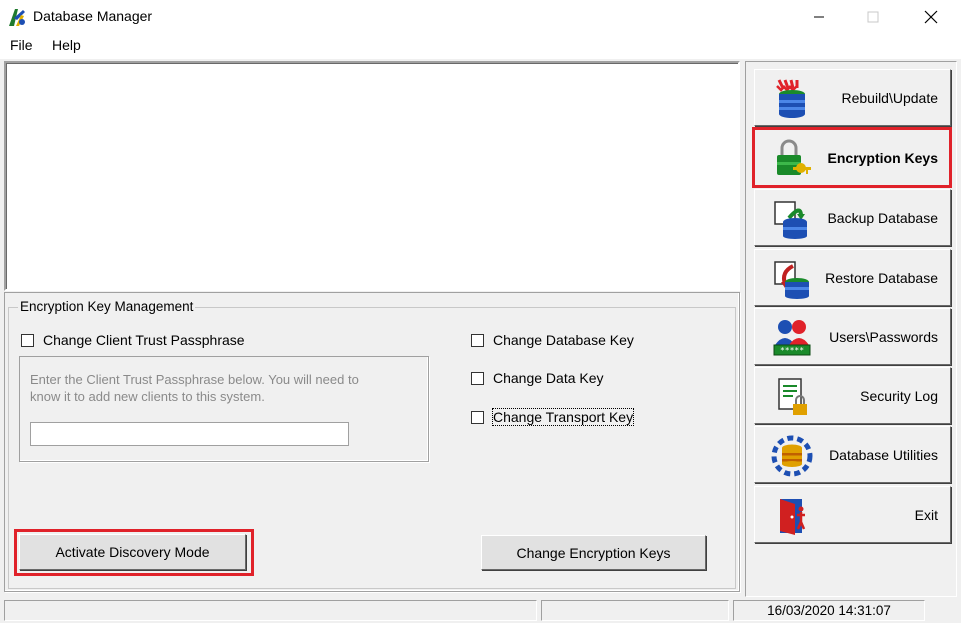 This screenshot has width=961, height=623. What do you see at coordinates (794, 157) in the screenshot?
I see `encryption-keys-icon` at bounding box center [794, 157].